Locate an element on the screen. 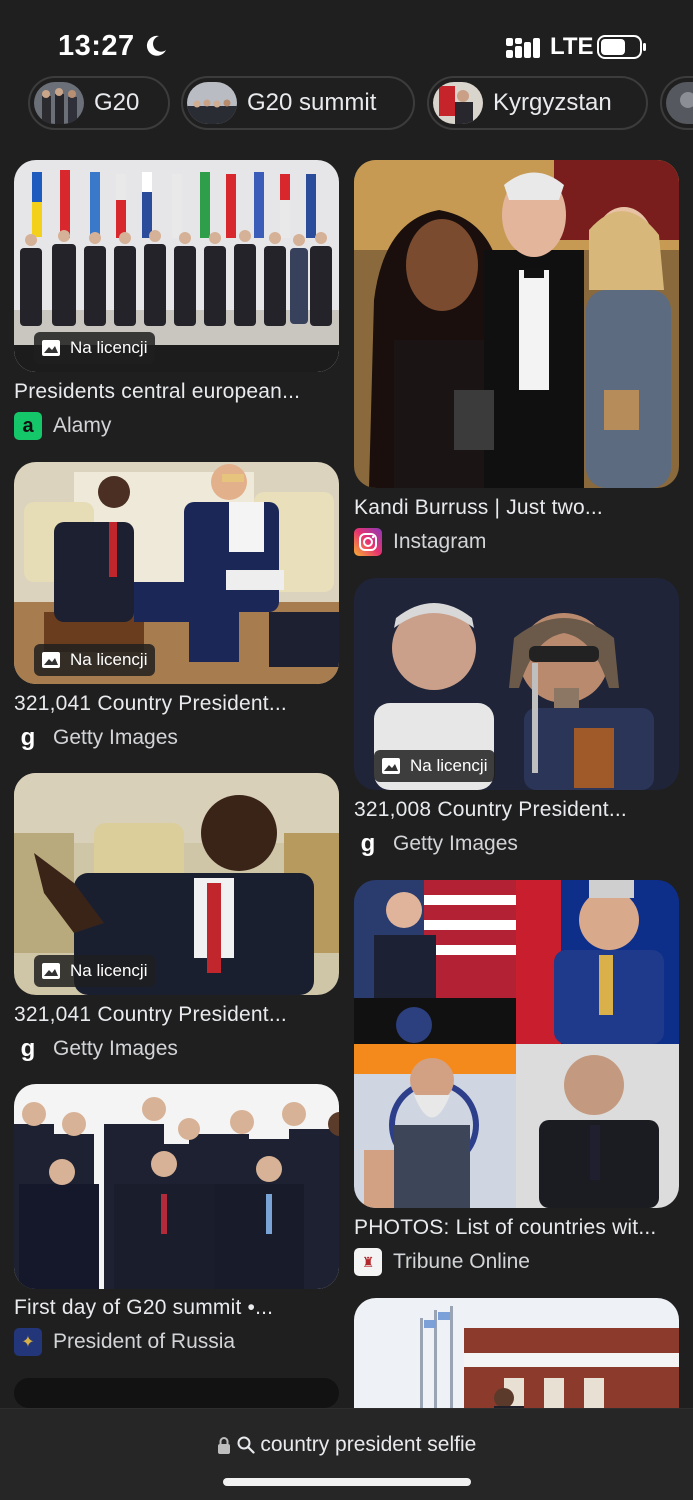 The width and height of the screenshot is (693, 1500). source-label: Tribune Online is located at coordinates (461, 1261).